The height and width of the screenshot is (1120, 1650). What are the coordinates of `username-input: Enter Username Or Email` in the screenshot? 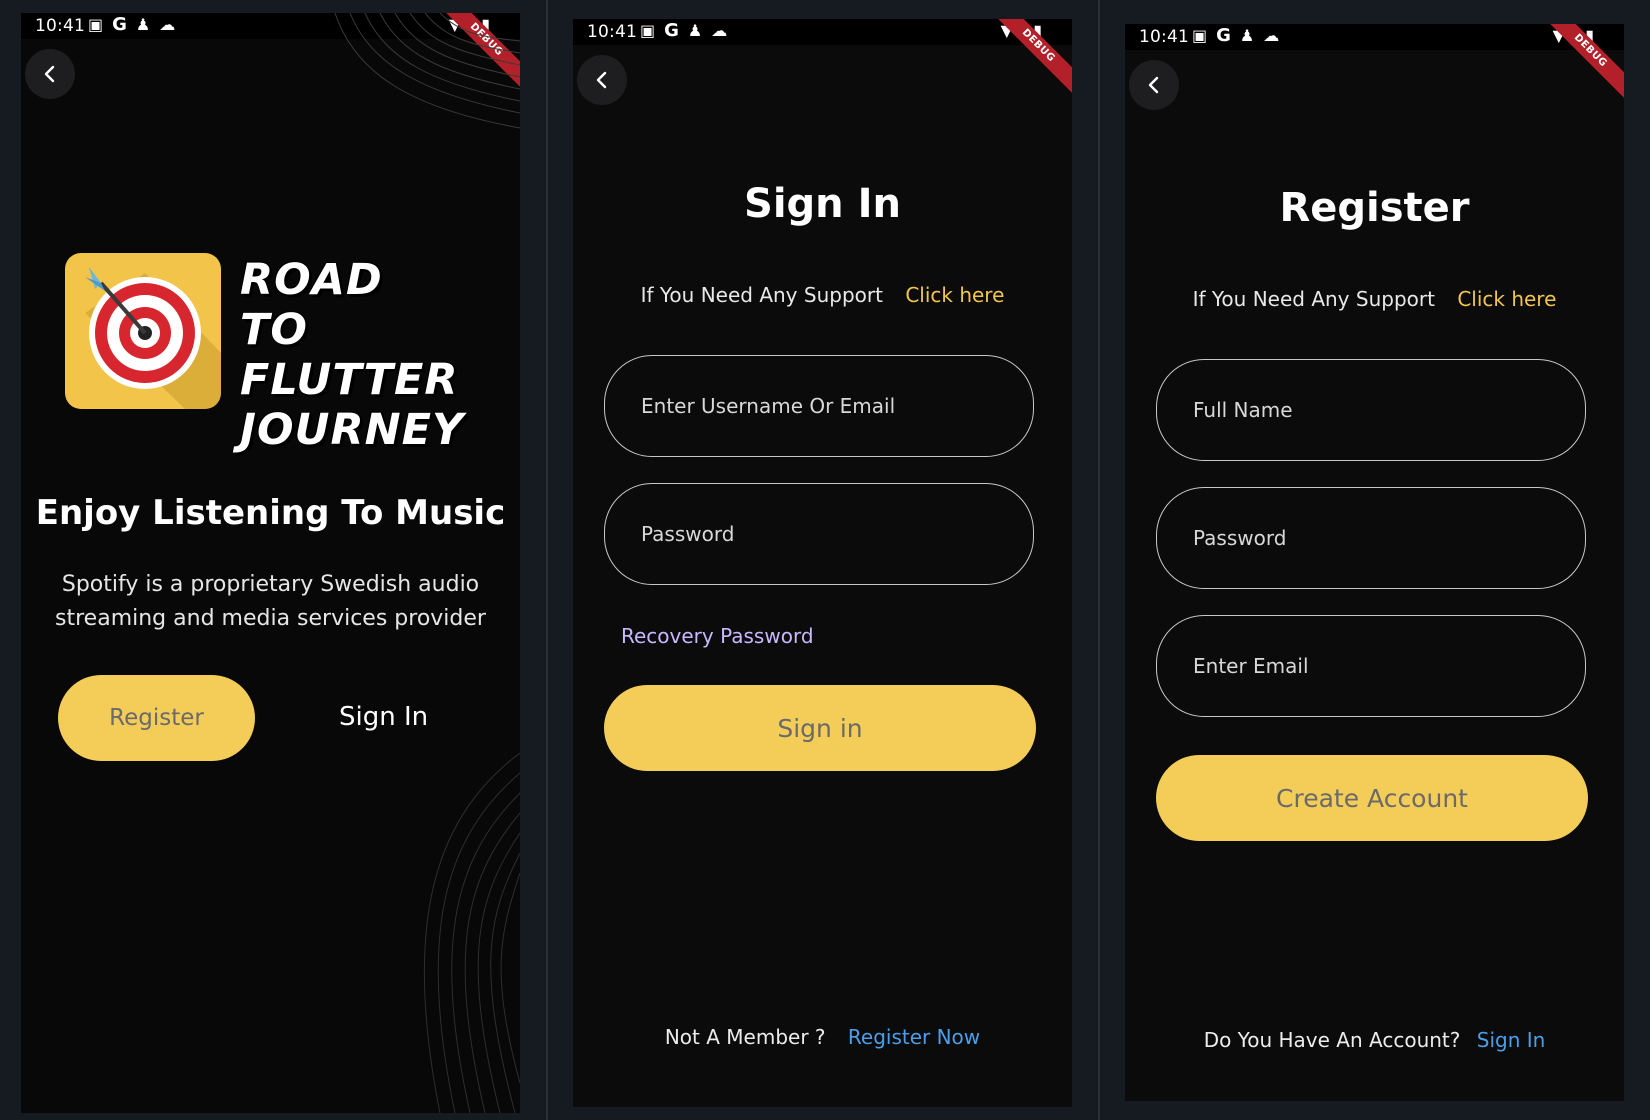 It's located at (819, 406).